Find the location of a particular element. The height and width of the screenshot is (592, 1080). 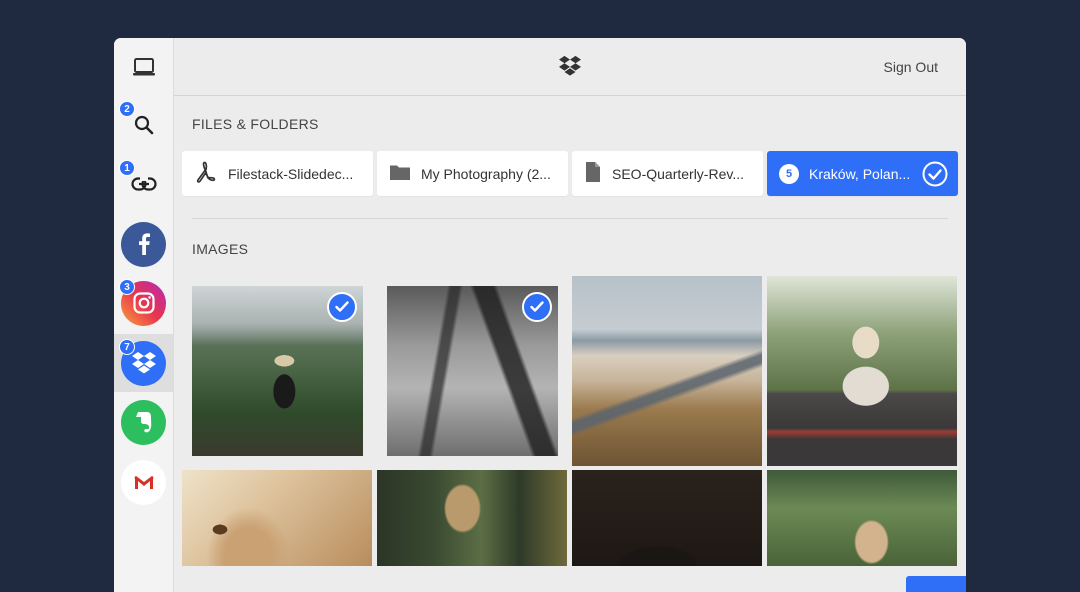

section-divider is located at coordinates (570, 218).